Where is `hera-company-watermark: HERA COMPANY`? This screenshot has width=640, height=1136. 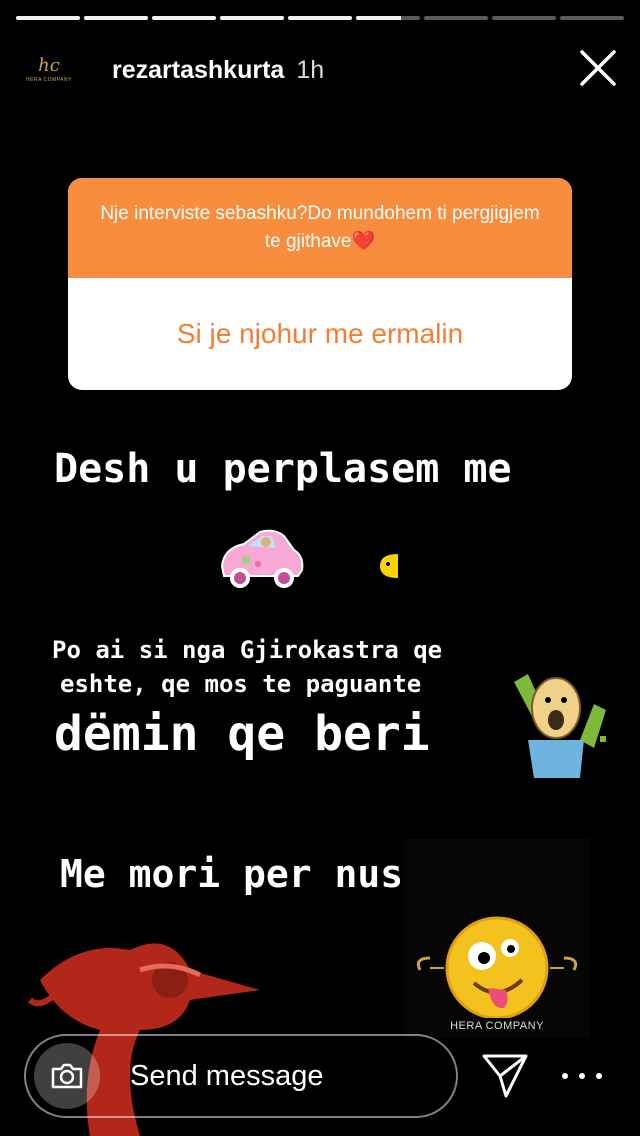
hera-company-watermark: HERA COMPANY is located at coordinates (497, 938).